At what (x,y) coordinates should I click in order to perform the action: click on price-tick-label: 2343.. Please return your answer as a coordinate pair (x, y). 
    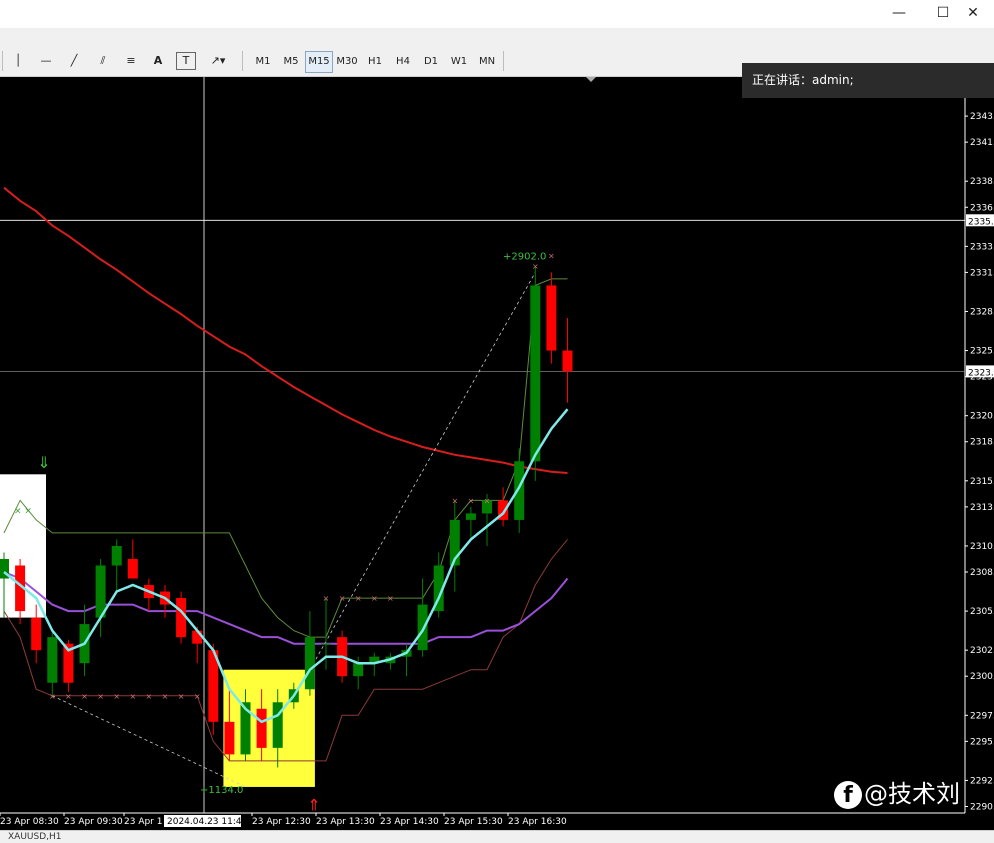
    Looking at the image, I should click on (982, 117).